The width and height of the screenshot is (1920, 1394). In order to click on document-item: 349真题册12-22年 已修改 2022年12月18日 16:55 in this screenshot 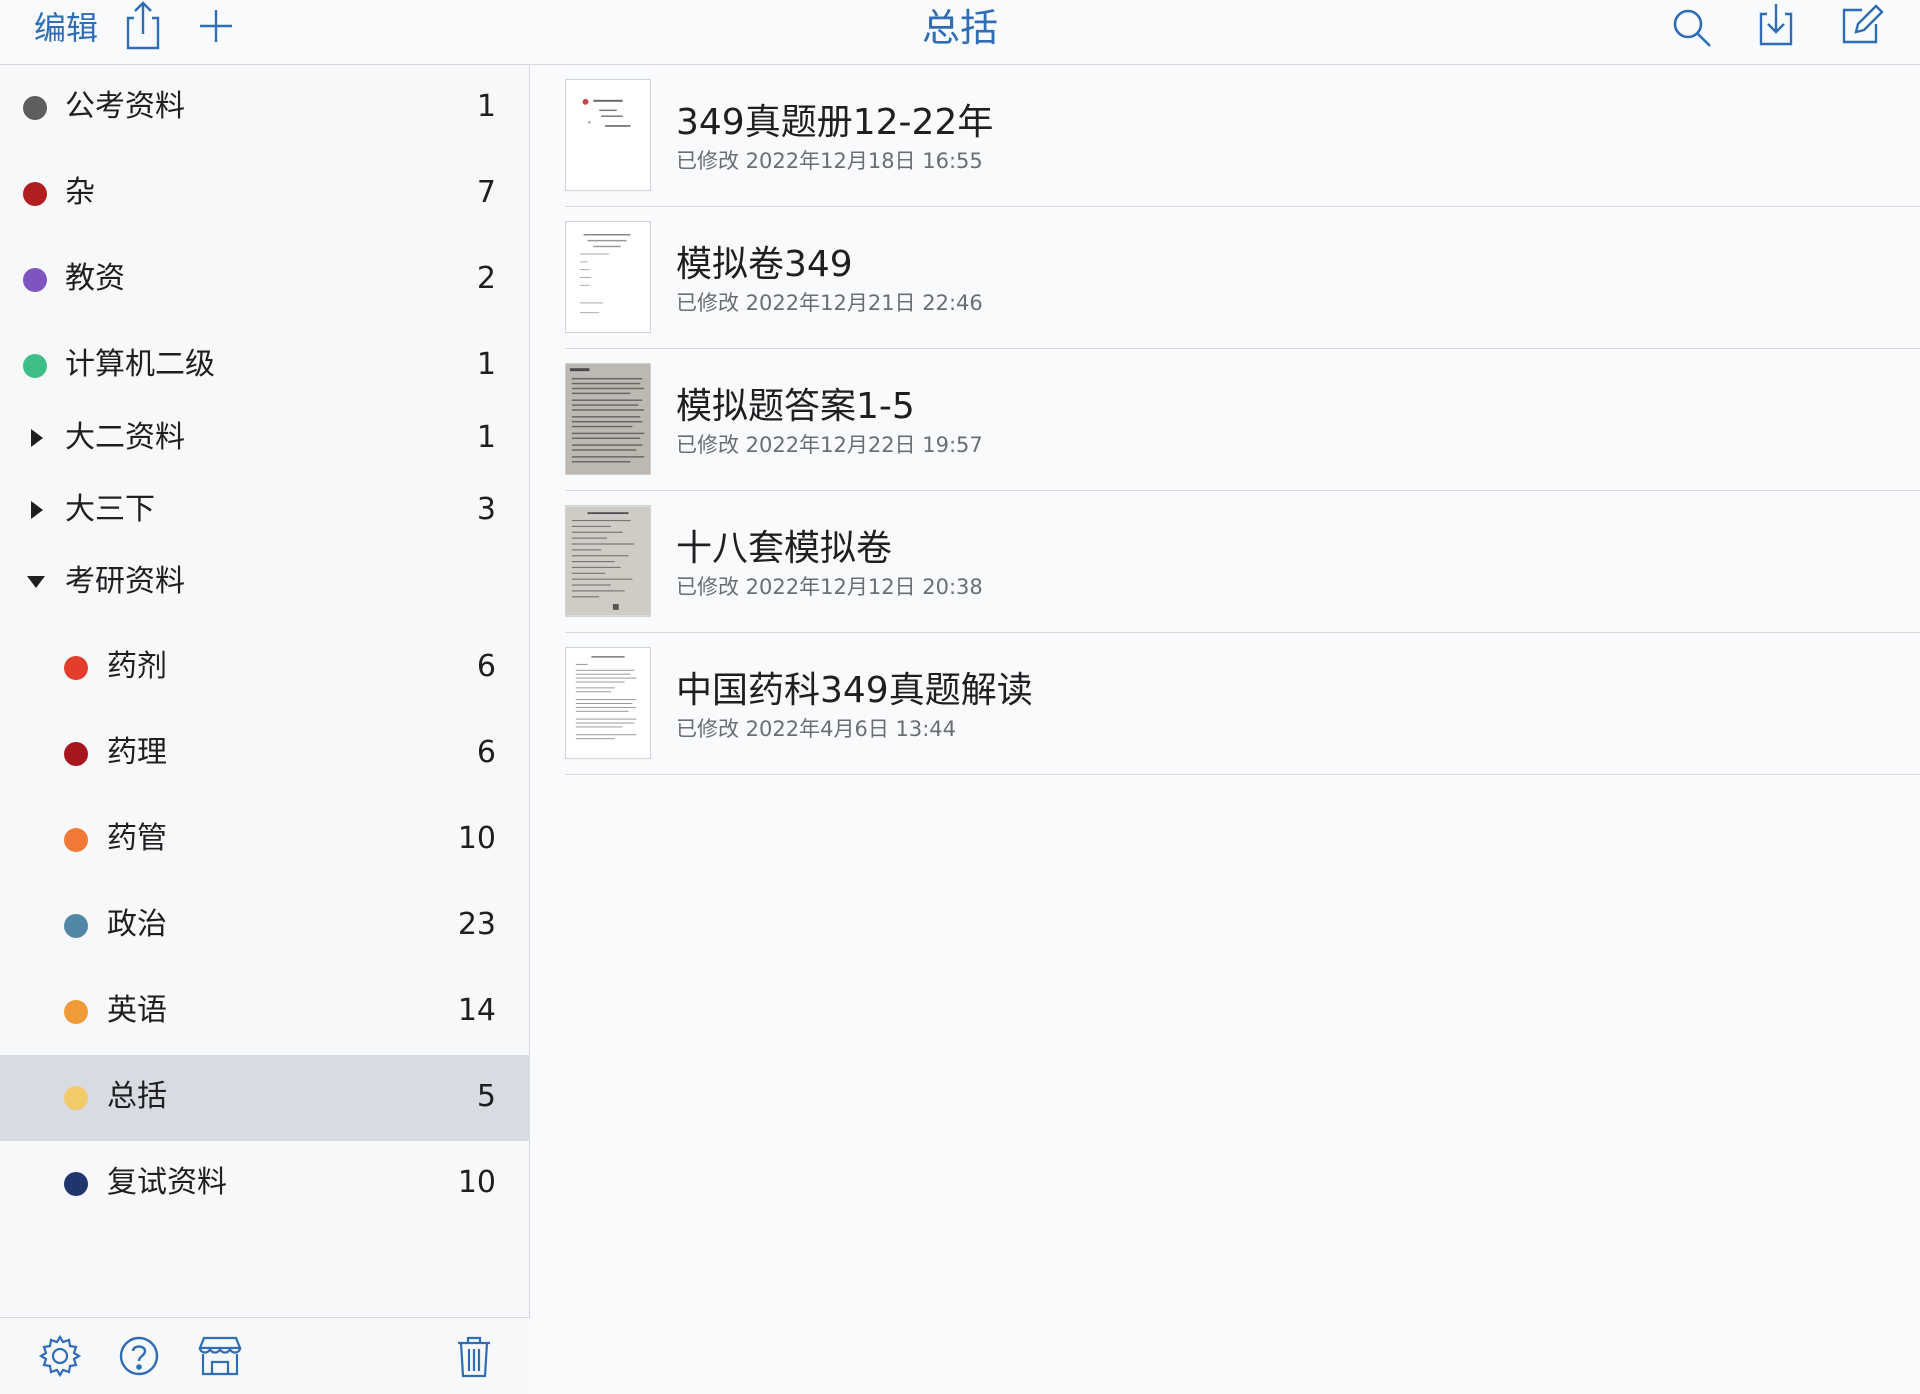, I will do `click(1242, 136)`.